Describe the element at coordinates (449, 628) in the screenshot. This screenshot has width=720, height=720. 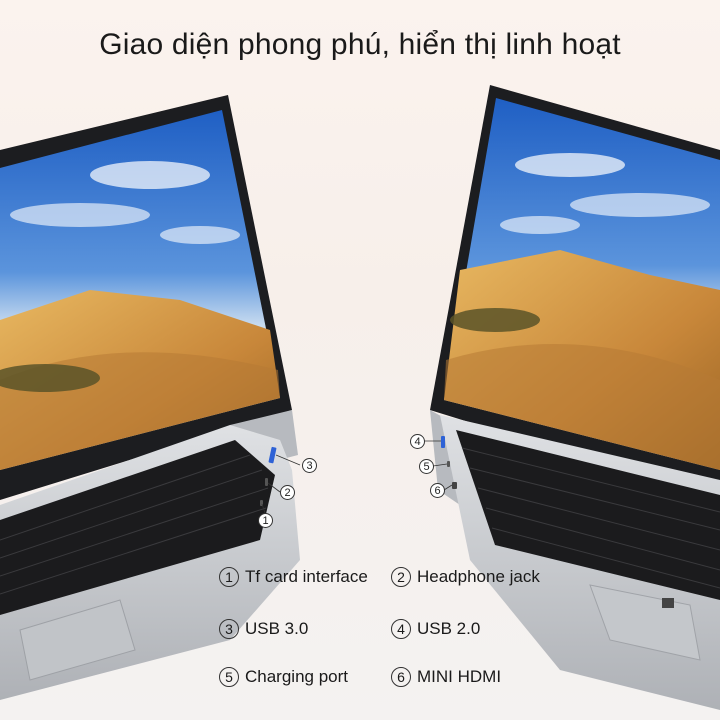
I see `spec-label: USB 2.0` at that location.